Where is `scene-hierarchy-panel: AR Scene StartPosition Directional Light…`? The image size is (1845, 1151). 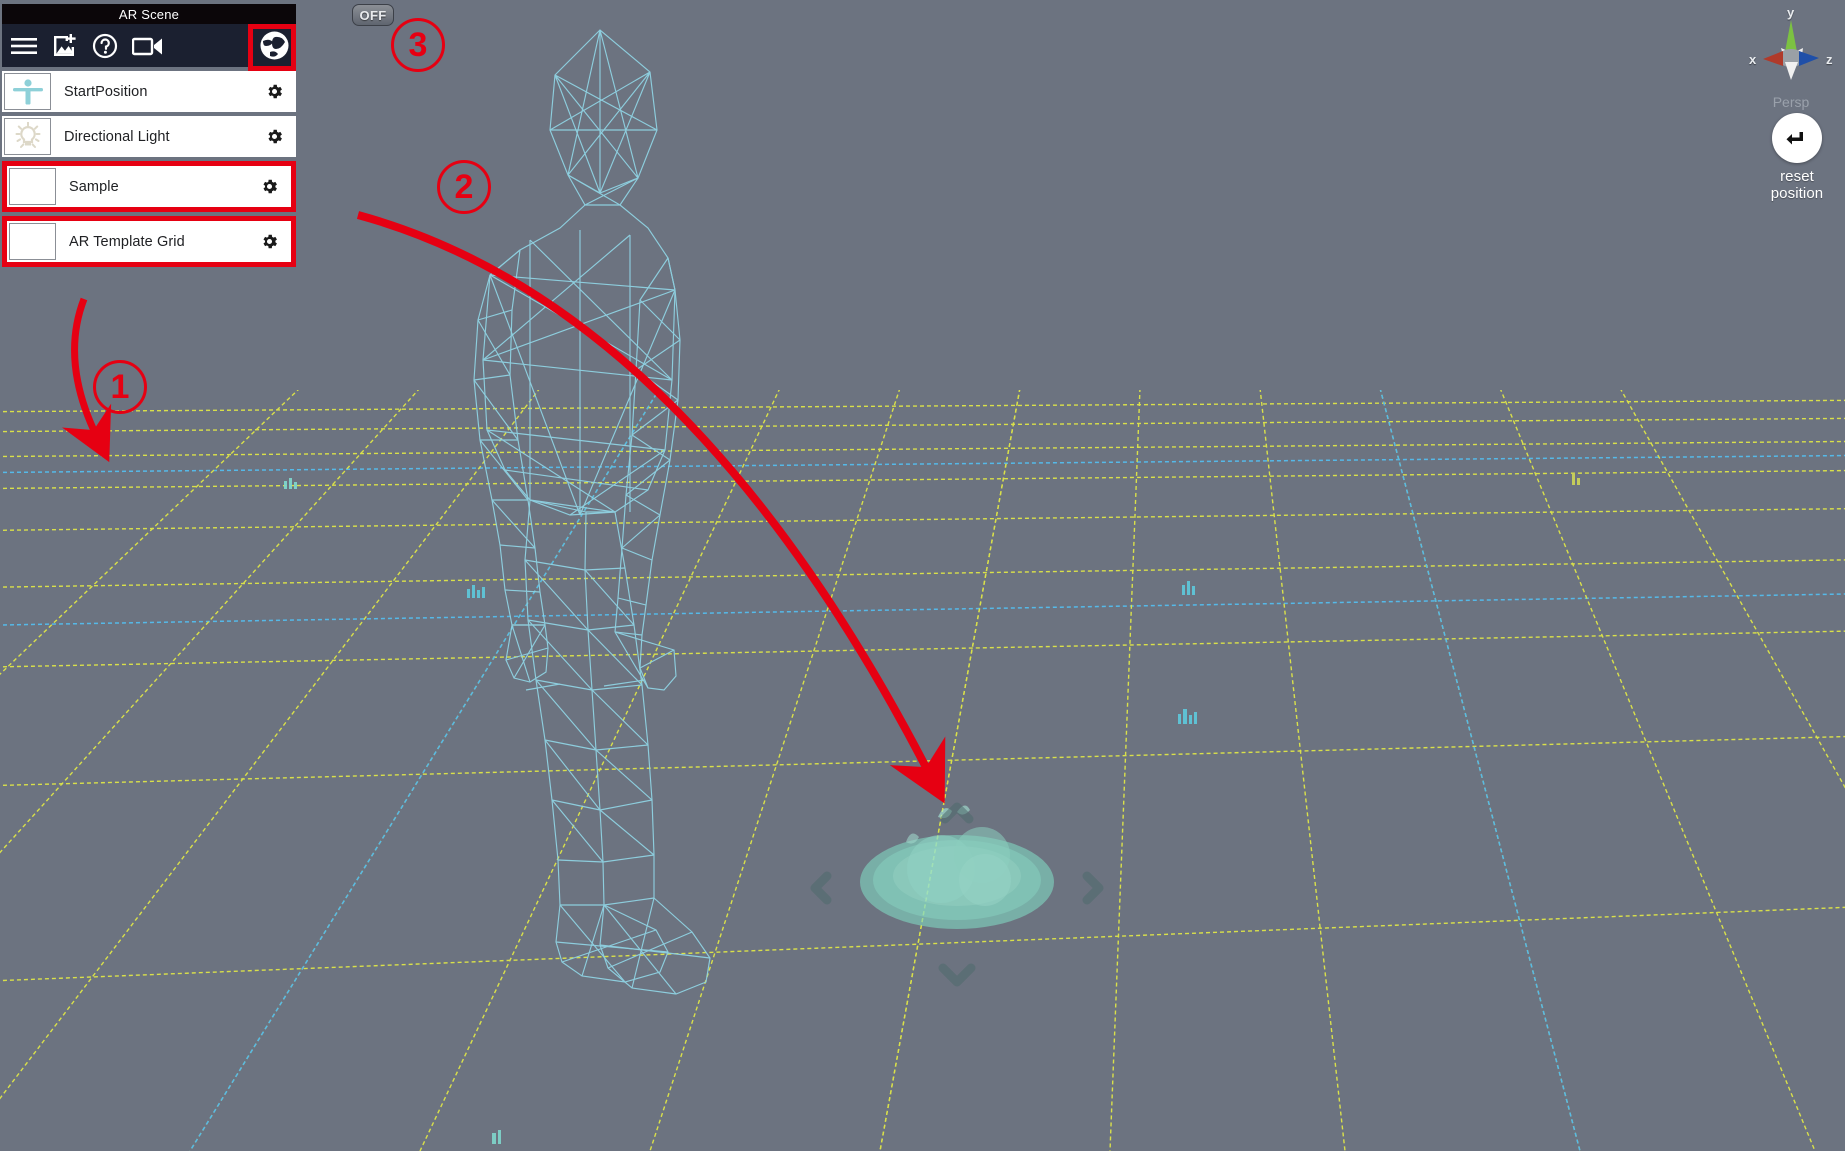 scene-hierarchy-panel: AR Scene StartPosition Directional Light… is located at coordinates (149, 135).